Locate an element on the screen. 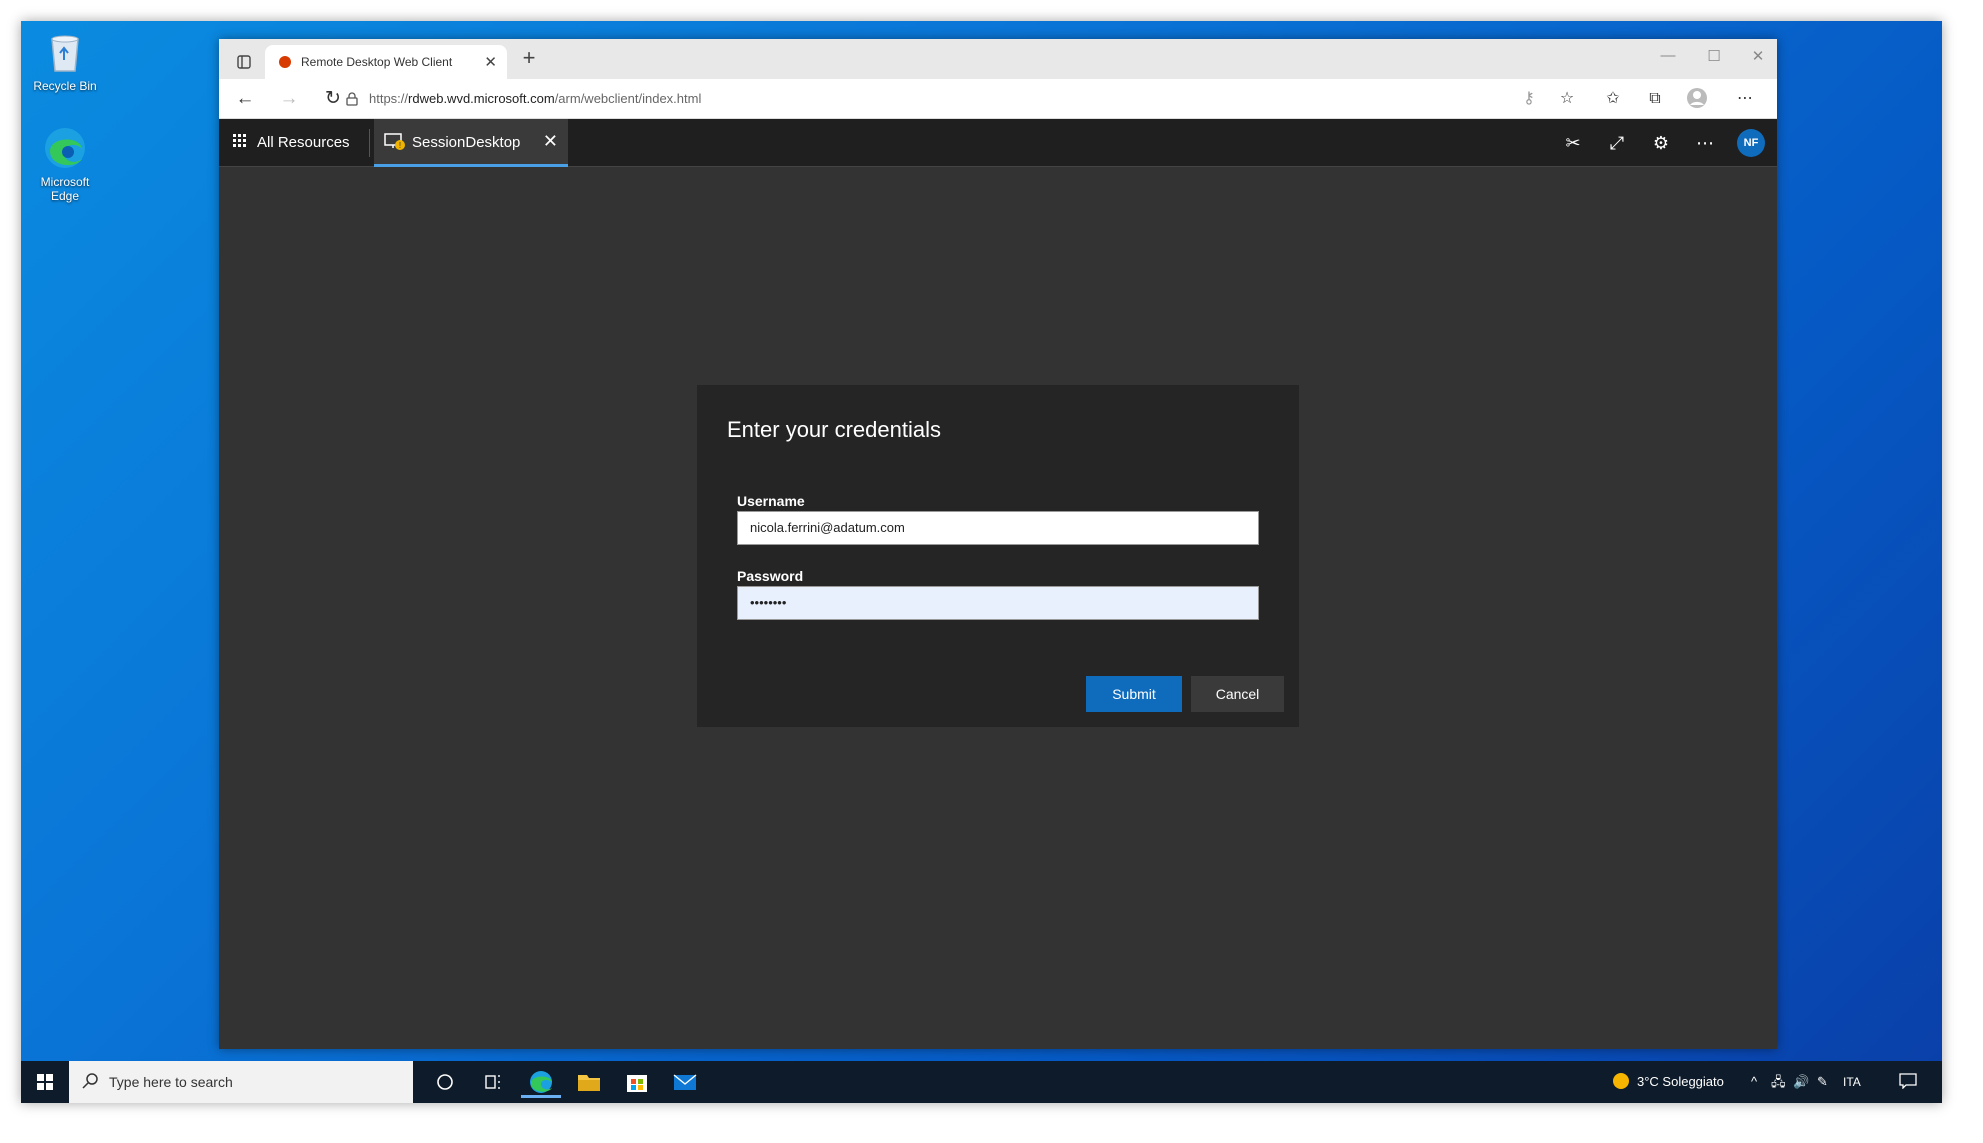 This screenshot has width=1983, height=1143. notifications-icon is located at coordinates (1908, 1082).